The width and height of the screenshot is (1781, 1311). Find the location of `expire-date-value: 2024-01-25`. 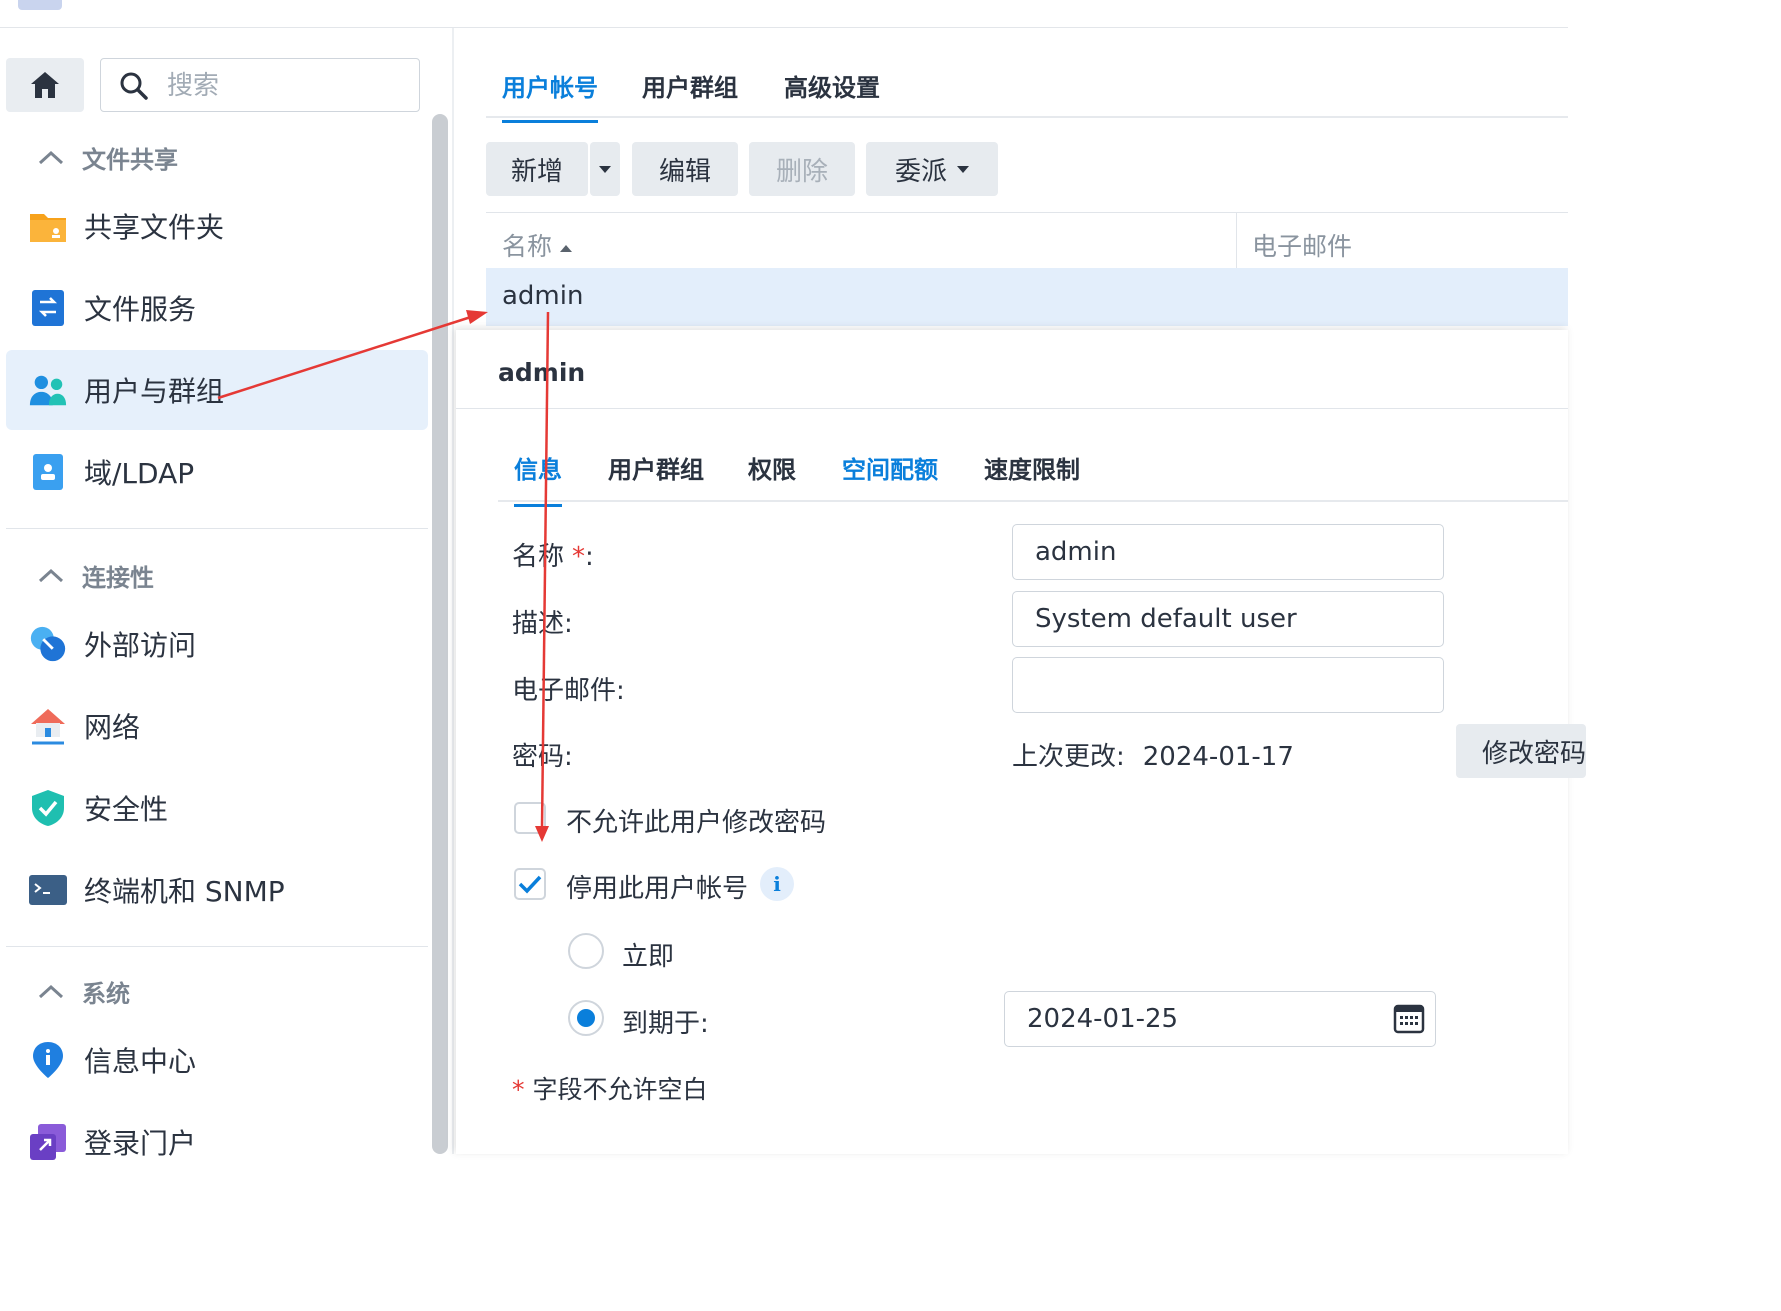

expire-date-value: 2024-01-25 is located at coordinates (1103, 1019).